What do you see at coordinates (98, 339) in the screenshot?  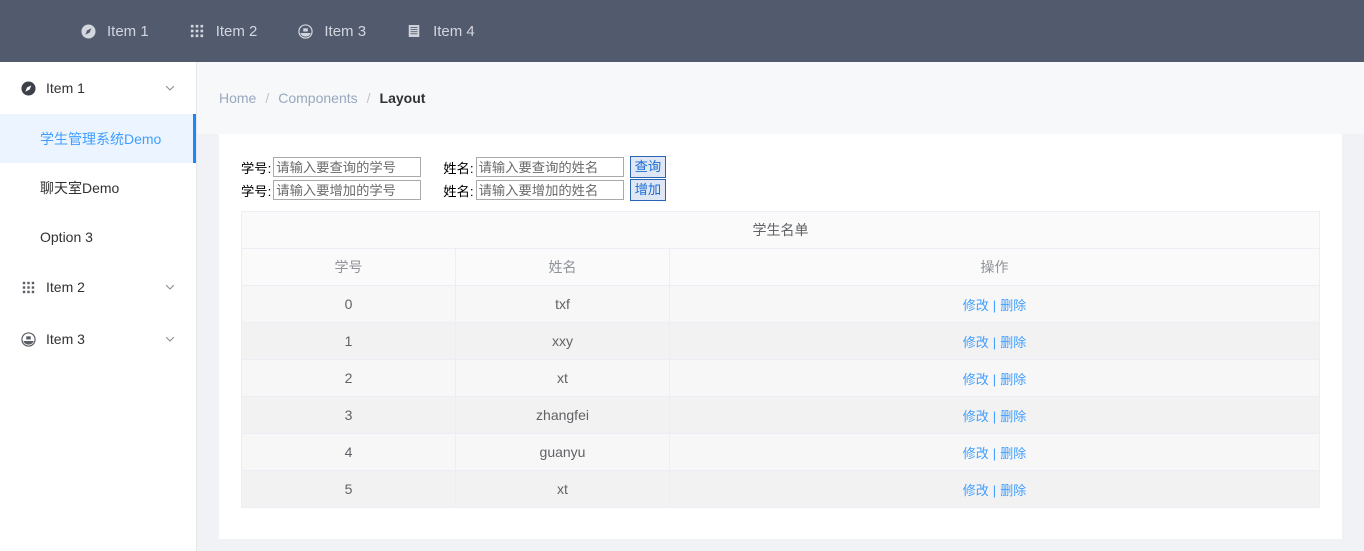 I see `sidebar-group-item-3: Item 3` at bounding box center [98, 339].